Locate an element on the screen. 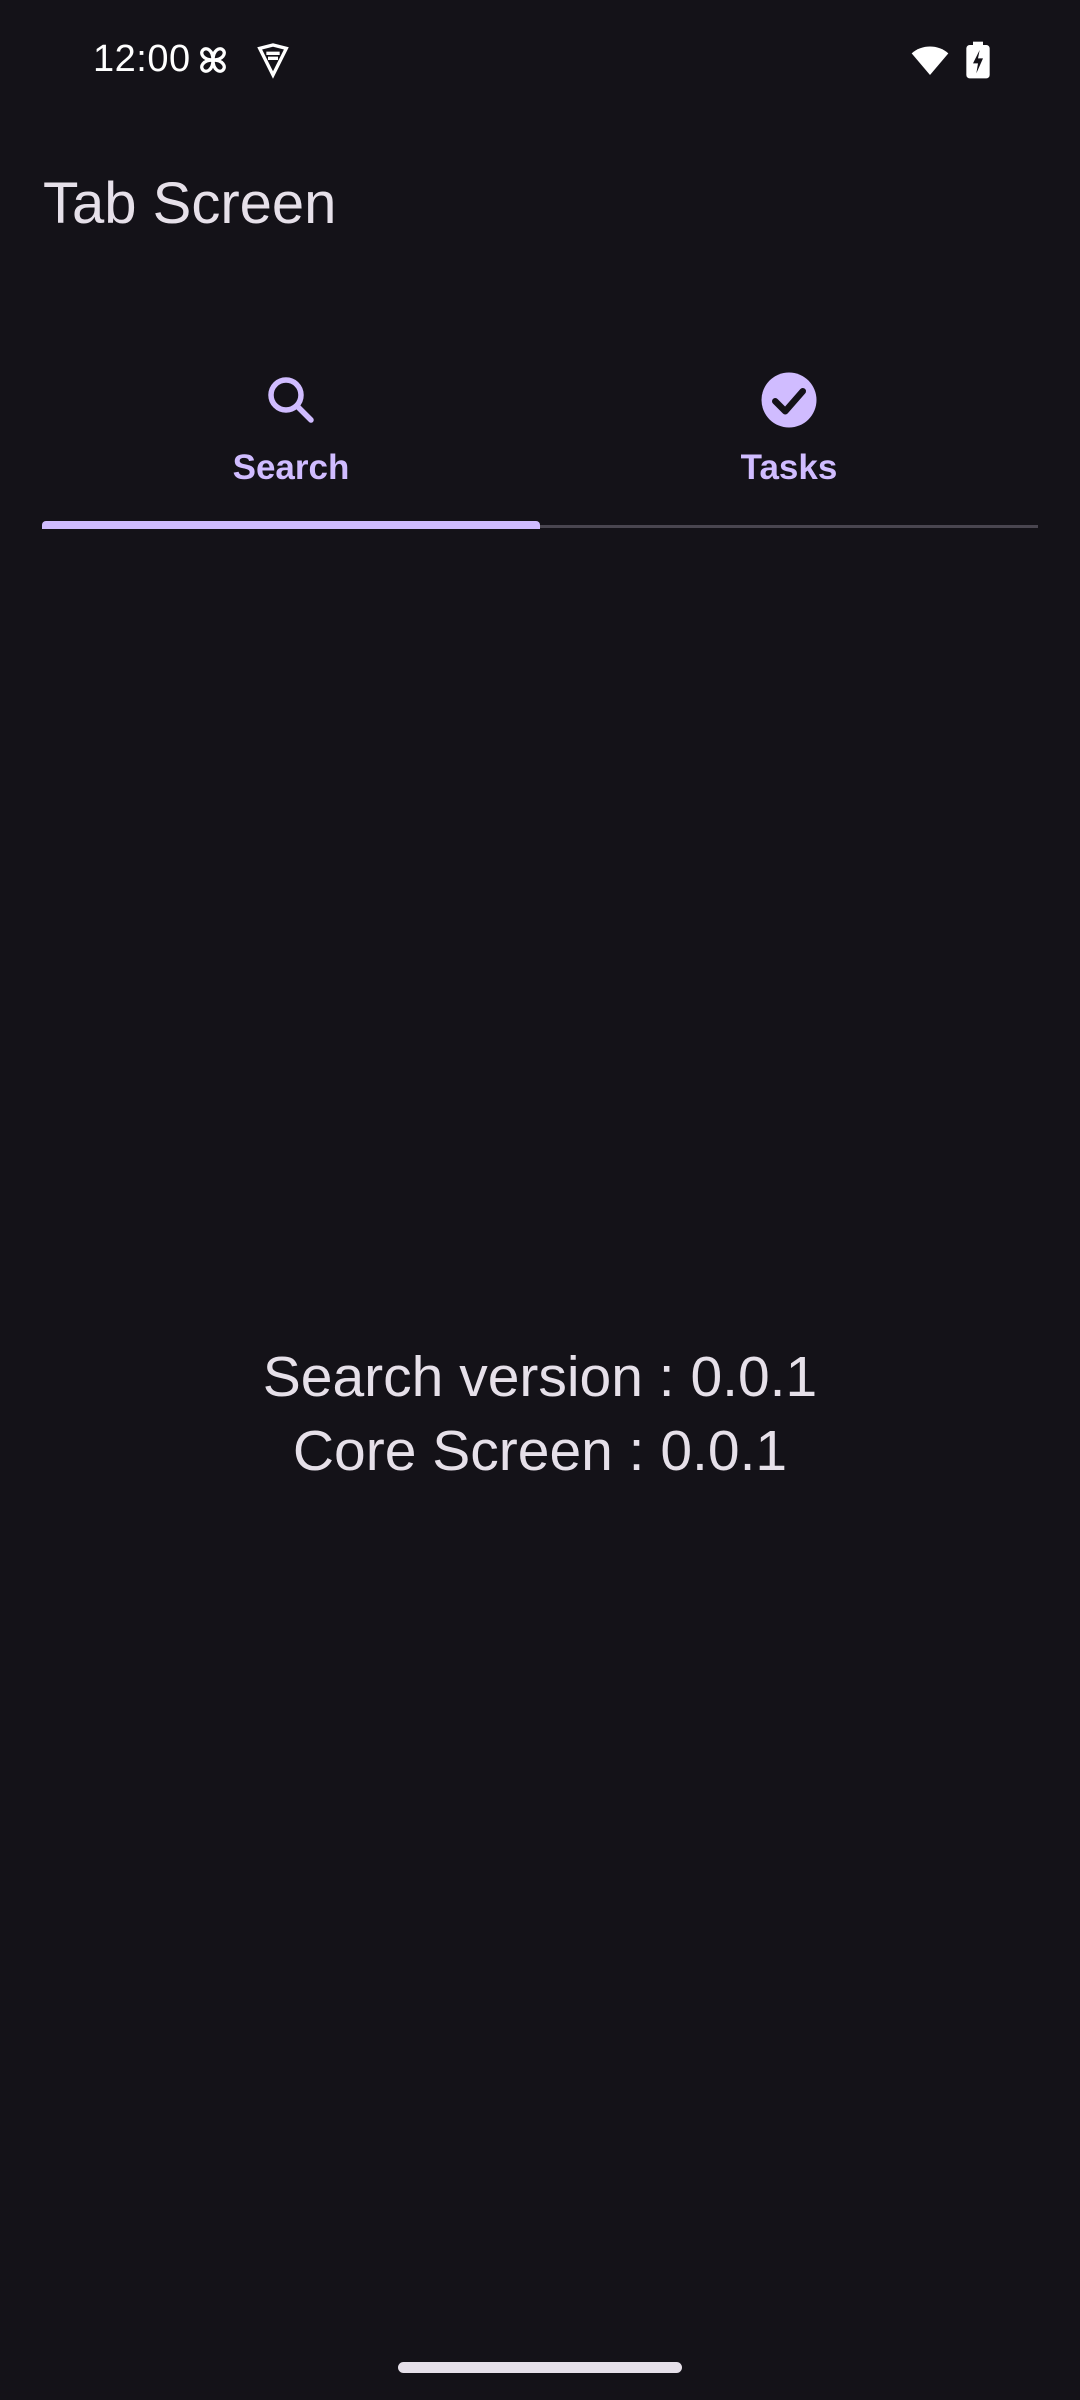 Image resolution: width=1080 pixels, height=2400 pixels. battery-charging-icon is located at coordinates (978, 60).